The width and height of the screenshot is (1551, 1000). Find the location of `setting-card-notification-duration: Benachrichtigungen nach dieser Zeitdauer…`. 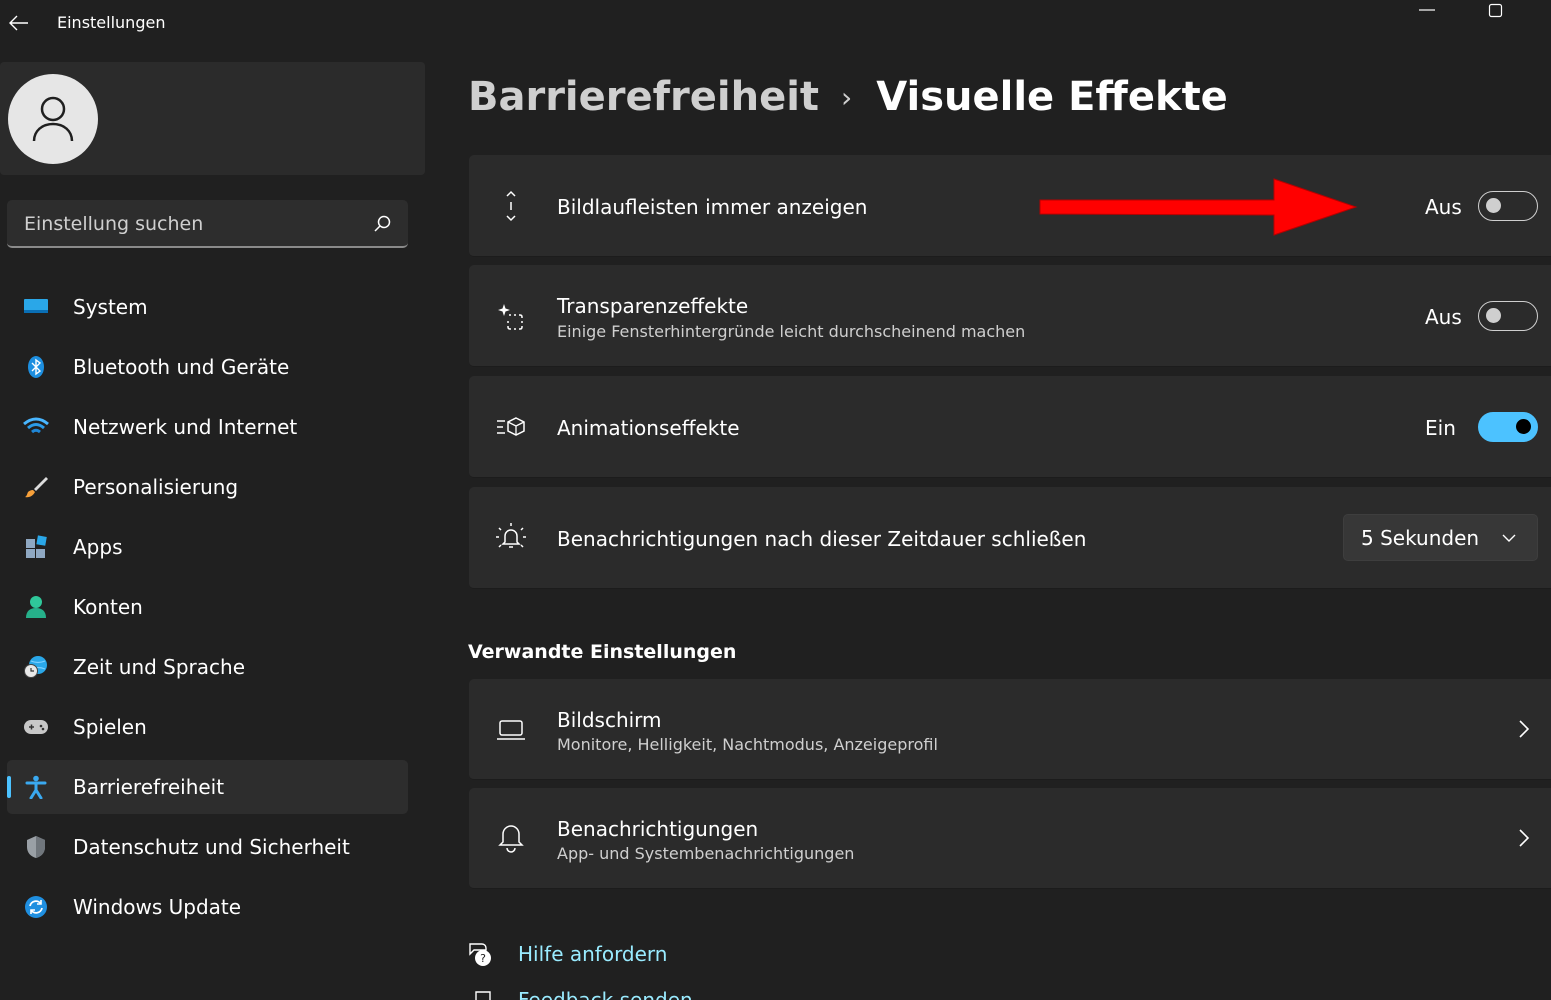

setting-card-notification-duration: Benachrichtigungen nach dieser Zeitdauer… is located at coordinates (1010, 538).